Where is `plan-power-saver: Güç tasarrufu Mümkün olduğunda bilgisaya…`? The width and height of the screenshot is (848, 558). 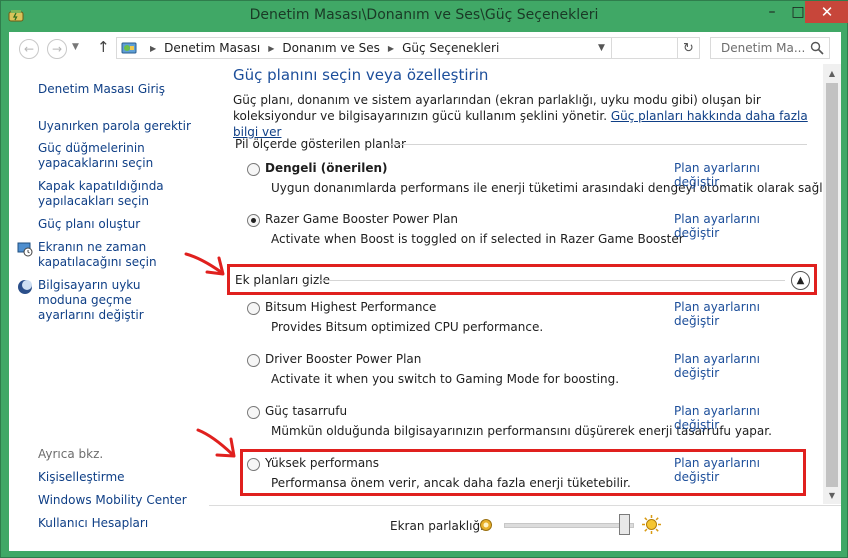
plan-power-saver: Güç tasarrufu Mümkün olduğunda bilgisaya… is located at coordinates (527, 424).